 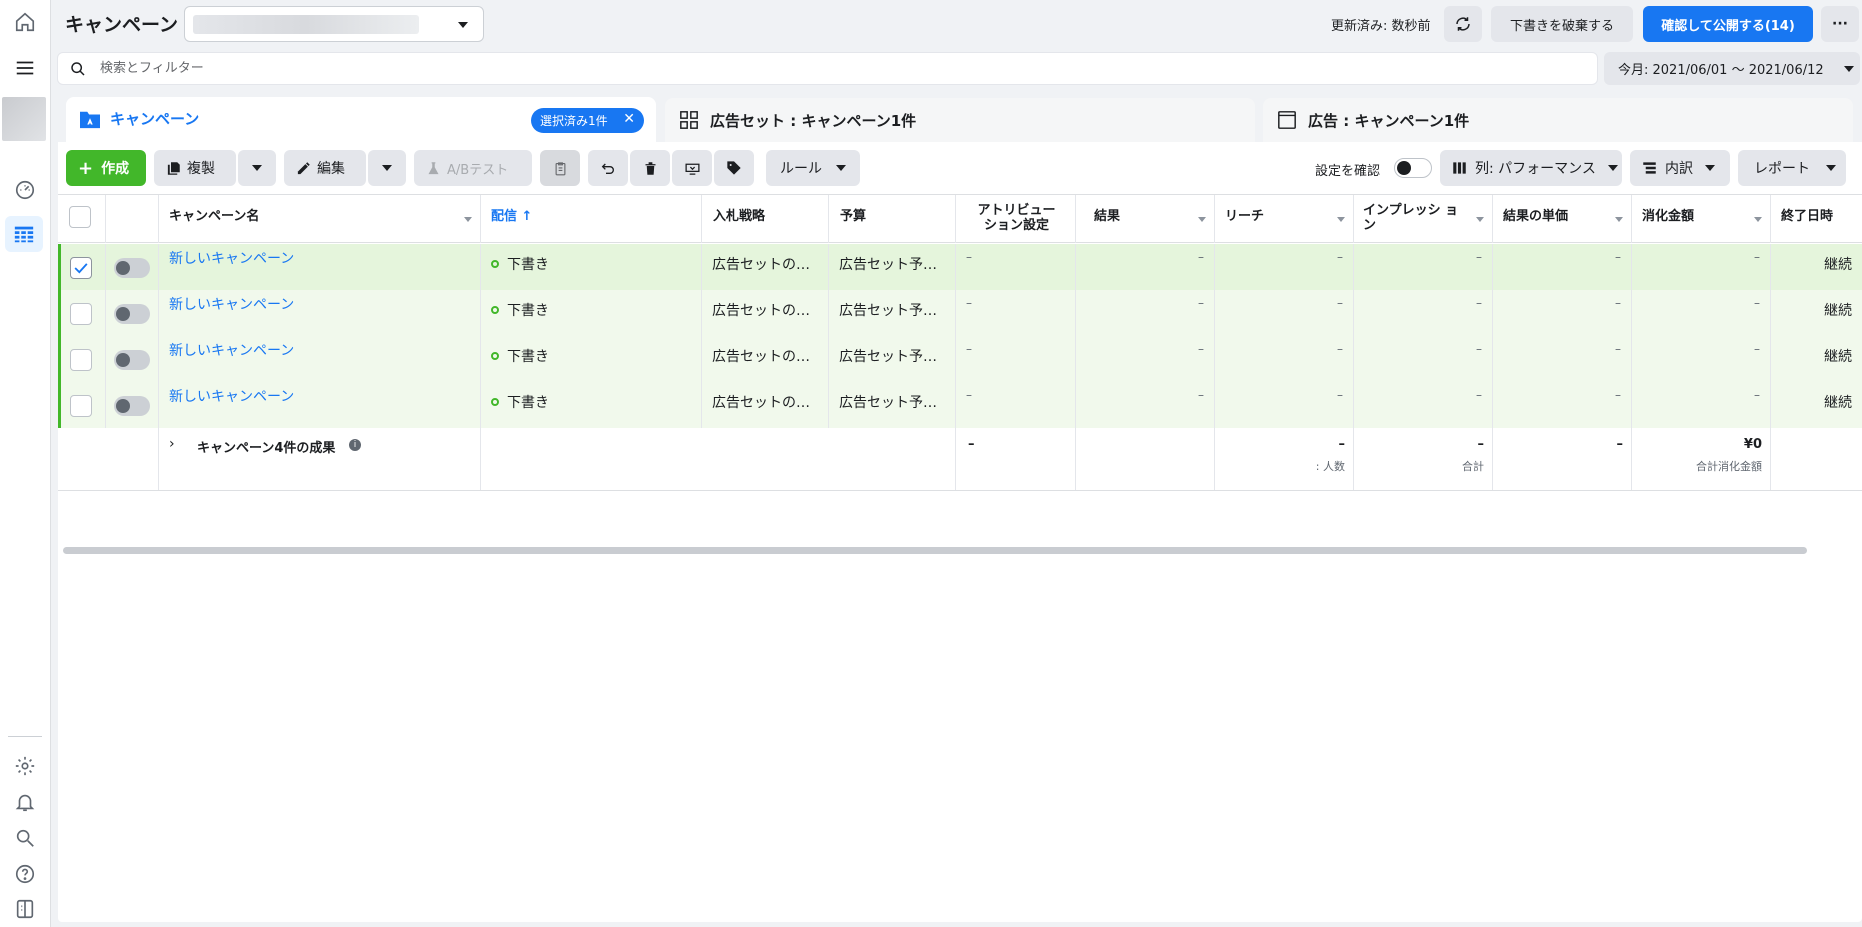 I want to click on duplicate-button: 複製, so click(x=195, y=168).